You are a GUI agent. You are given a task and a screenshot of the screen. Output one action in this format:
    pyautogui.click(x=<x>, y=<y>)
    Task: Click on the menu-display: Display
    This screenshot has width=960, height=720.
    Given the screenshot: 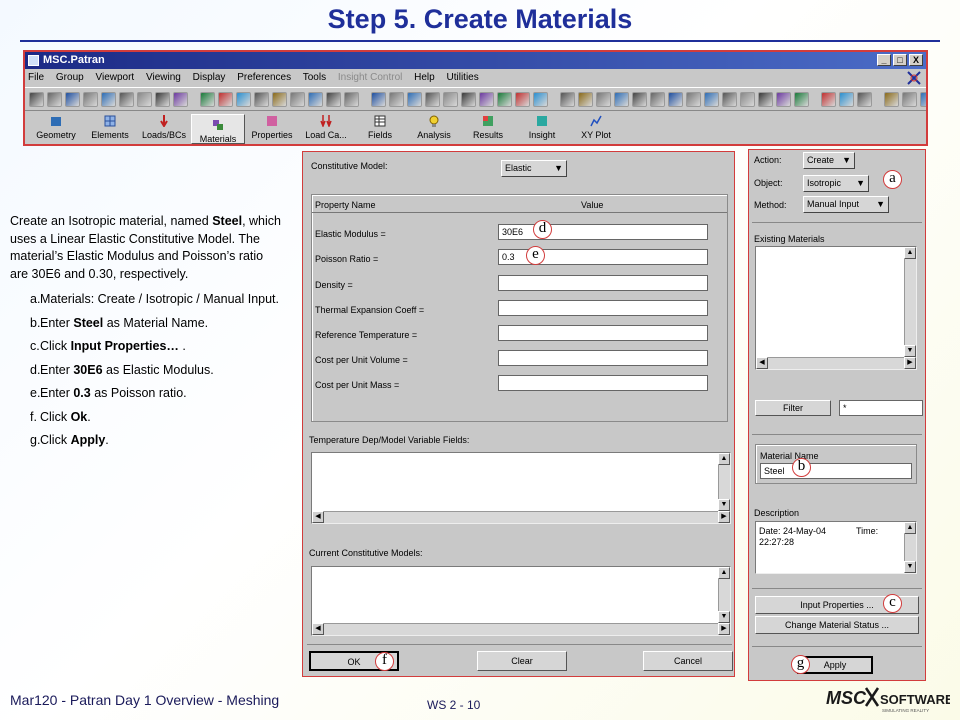 What is the action you would take?
    pyautogui.click(x=209, y=77)
    